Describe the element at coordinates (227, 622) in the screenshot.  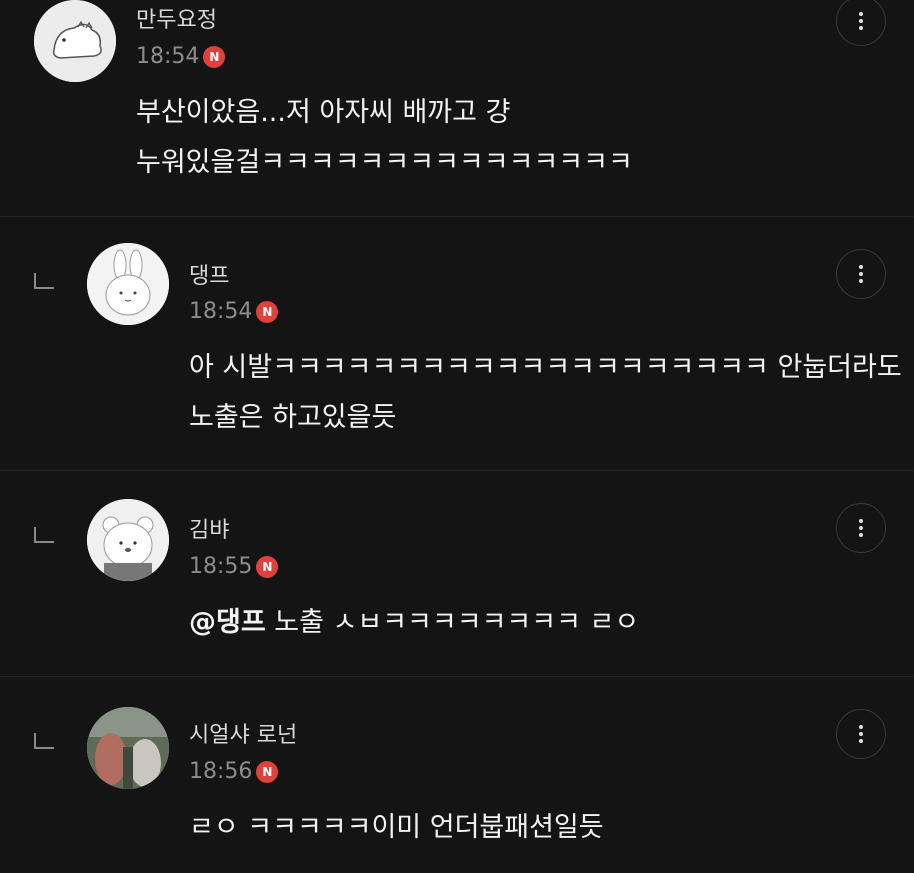
I see `mention-link: @댕프` at that location.